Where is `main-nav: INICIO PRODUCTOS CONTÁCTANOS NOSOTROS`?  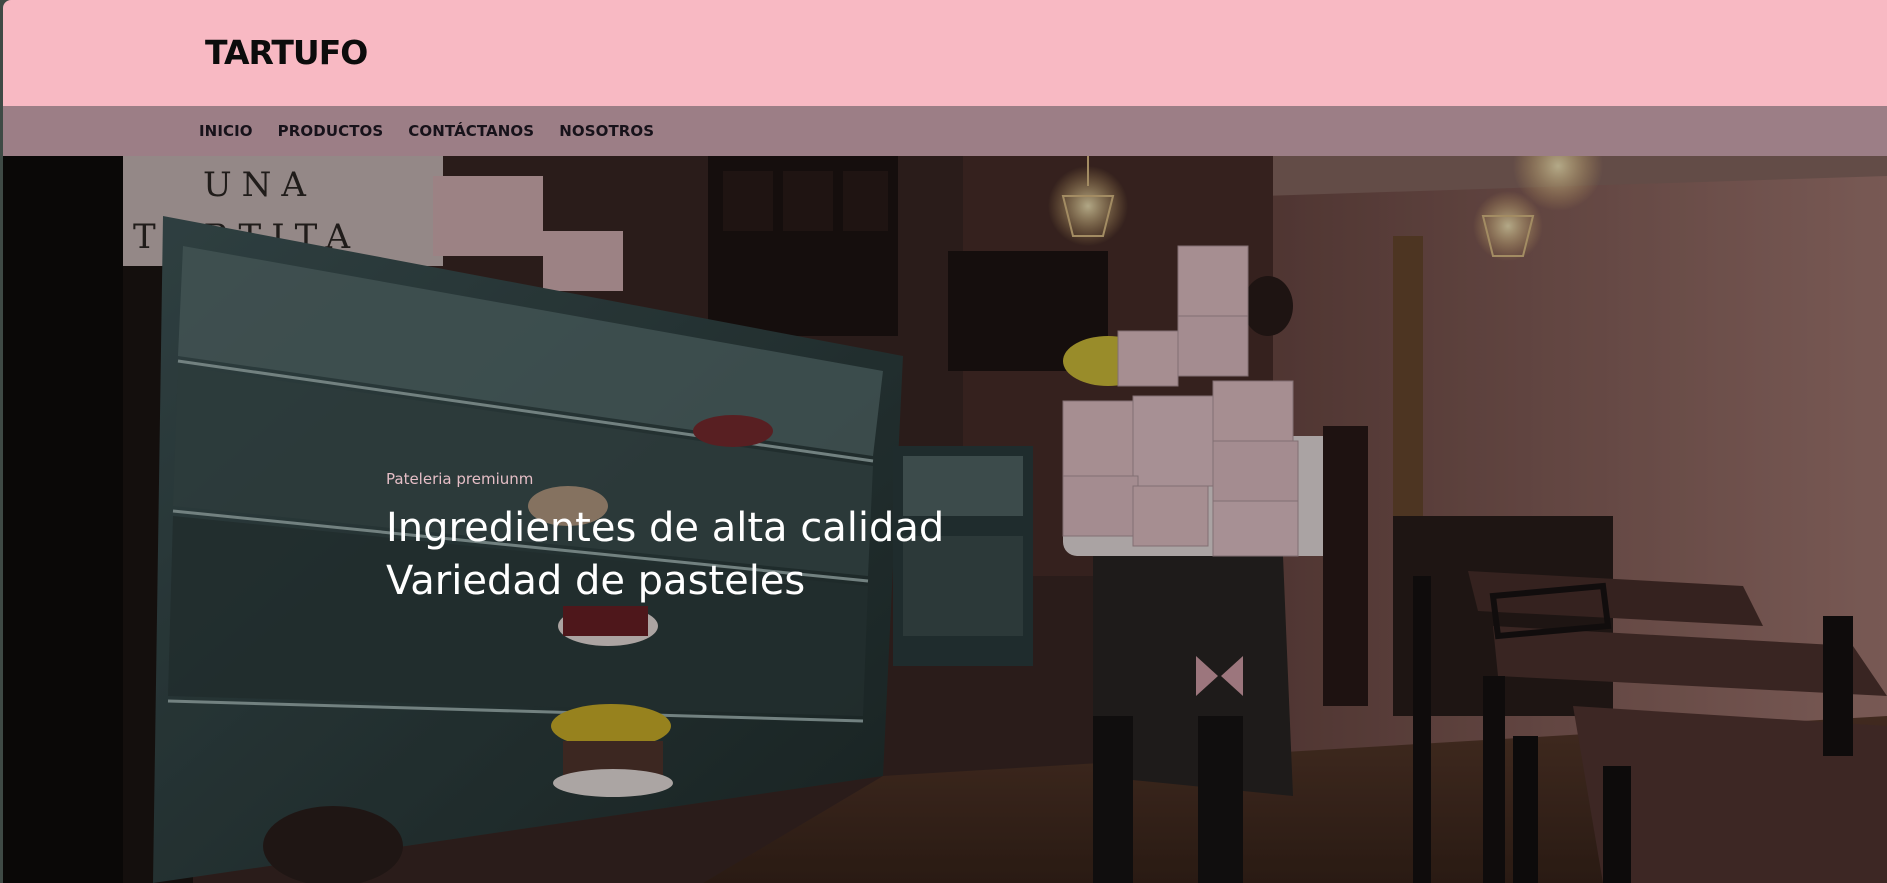 main-nav: INICIO PRODUCTOS CONTÁCTANOS NOSOTROS is located at coordinates (945, 131).